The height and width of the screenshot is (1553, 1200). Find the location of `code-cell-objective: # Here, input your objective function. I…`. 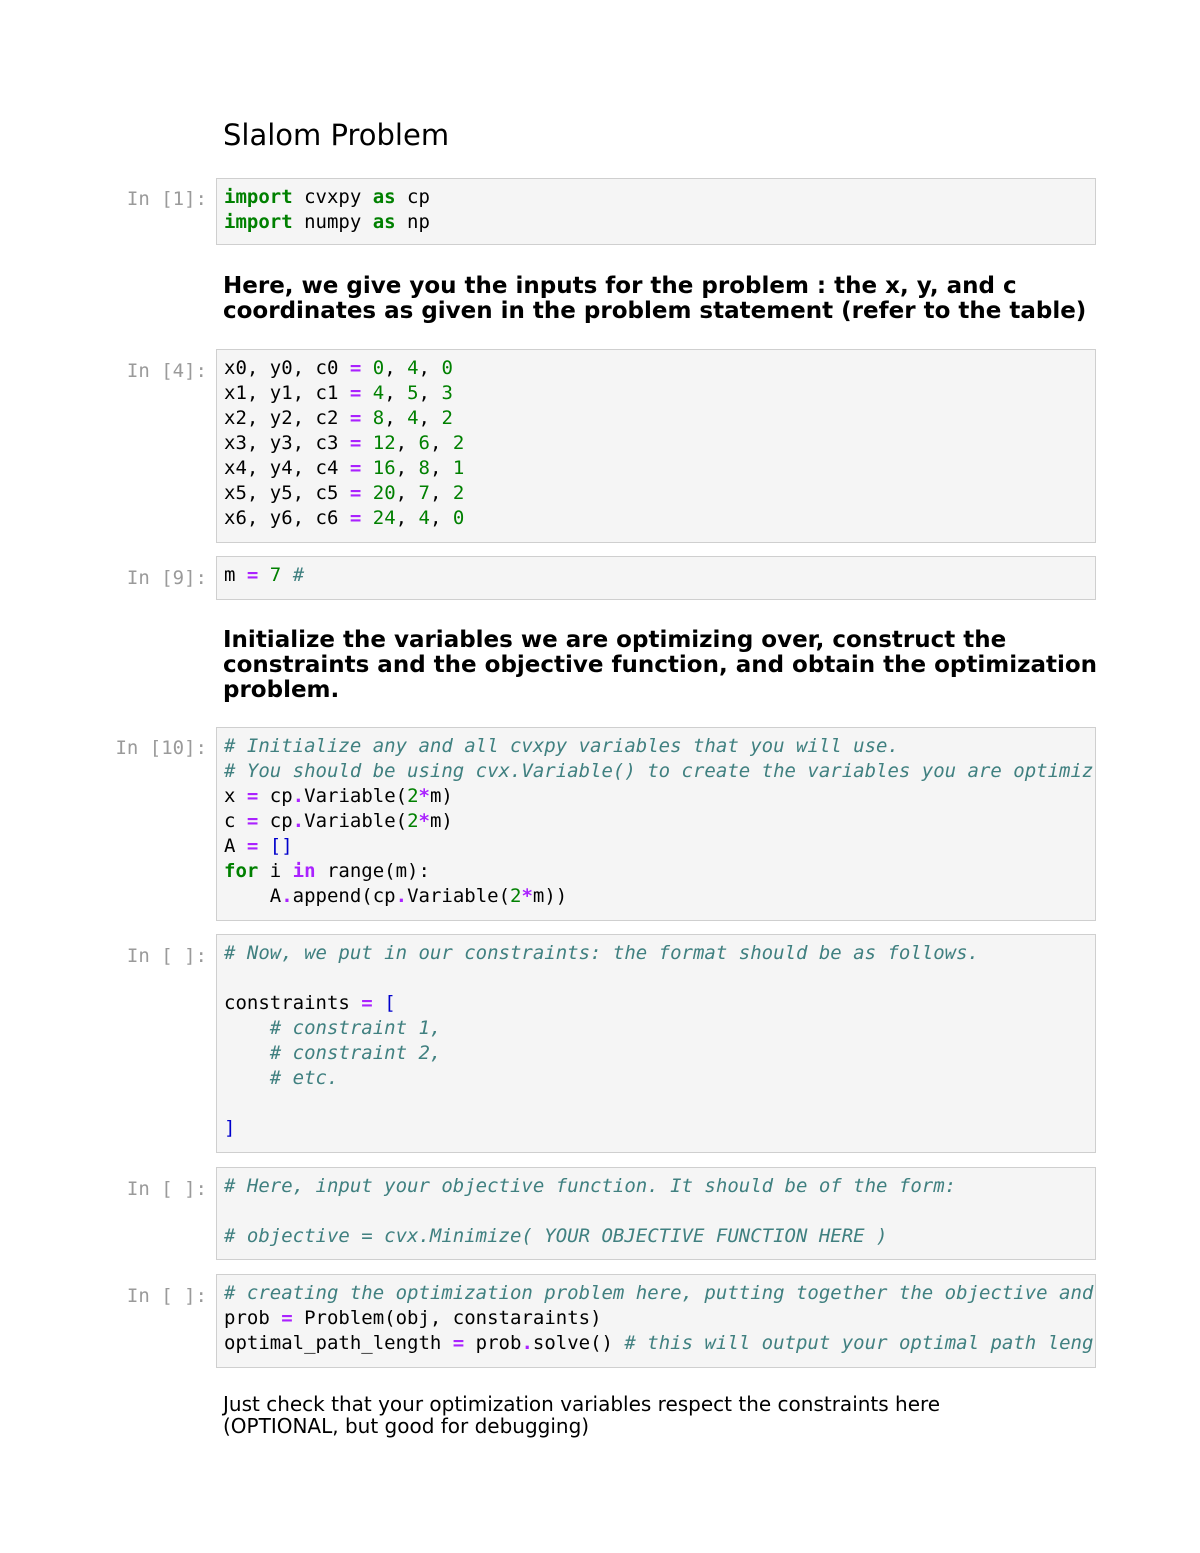

code-cell-objective: # Here, input your objective function. I… is located at coordinates (656, 1213).